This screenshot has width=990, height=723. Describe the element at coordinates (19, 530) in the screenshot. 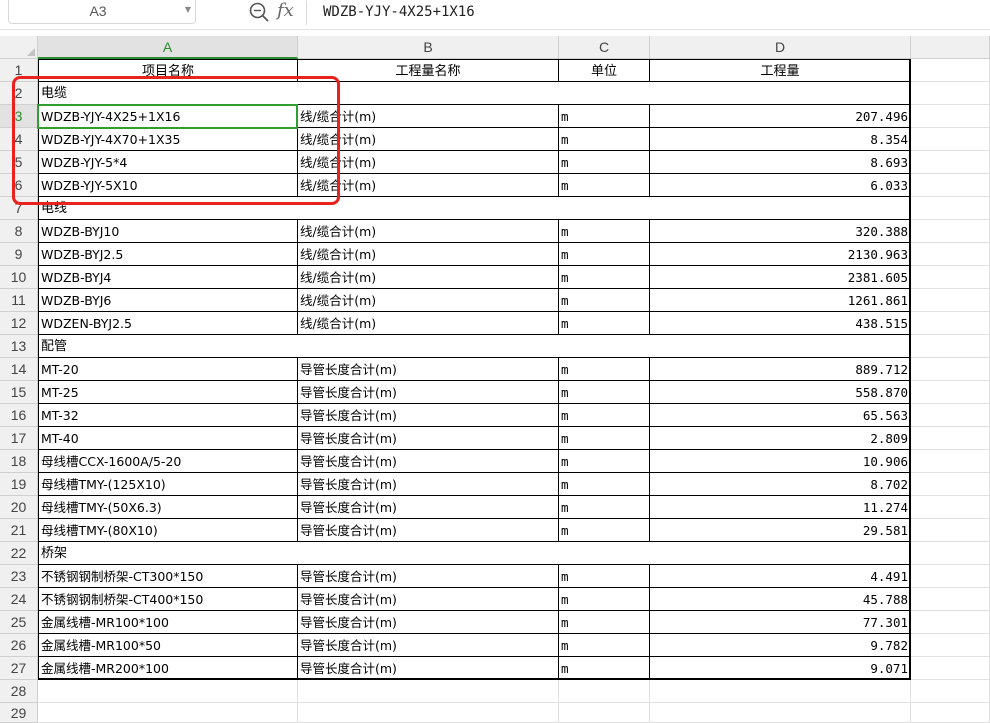

I see `row-header: 21` at that location.